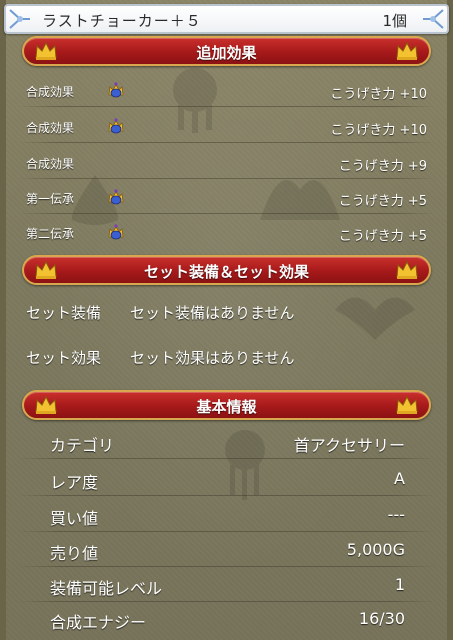 The height and width of the screenshot is (640, 453). I want to click on info-row-sell-price: 売り値 5,000G, so click(226, 551).